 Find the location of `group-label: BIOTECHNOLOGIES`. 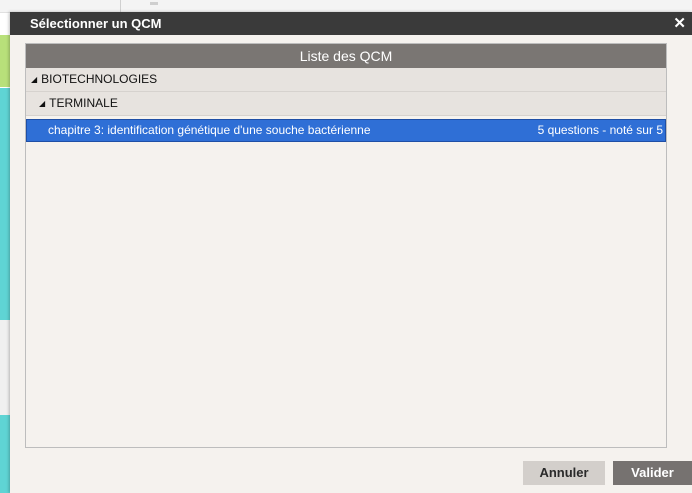

group-label: BIOTECHNOLOGIES is located at coordinates (99, 79).